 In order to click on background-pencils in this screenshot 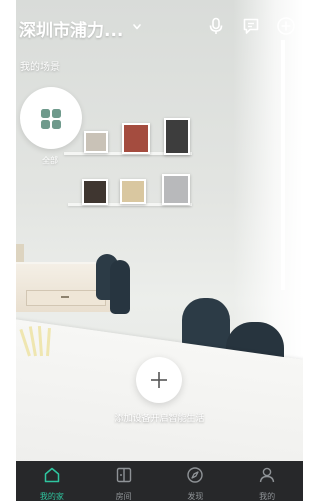, I will do `click(37, 337)`.